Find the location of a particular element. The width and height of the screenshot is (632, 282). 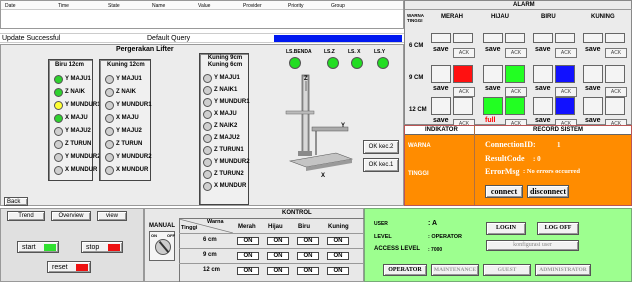

role-guest-button: GUEST is located at coordinates (507, 270).